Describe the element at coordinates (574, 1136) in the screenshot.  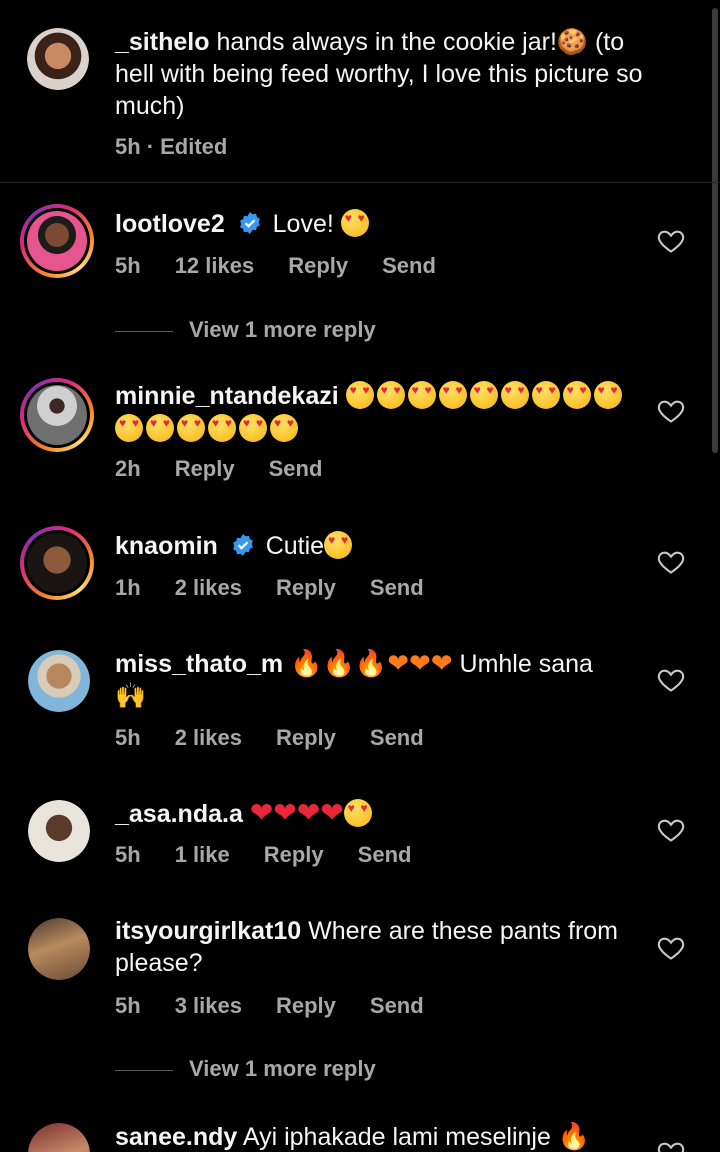
I see `fire-emoji: 🔥` at that location.